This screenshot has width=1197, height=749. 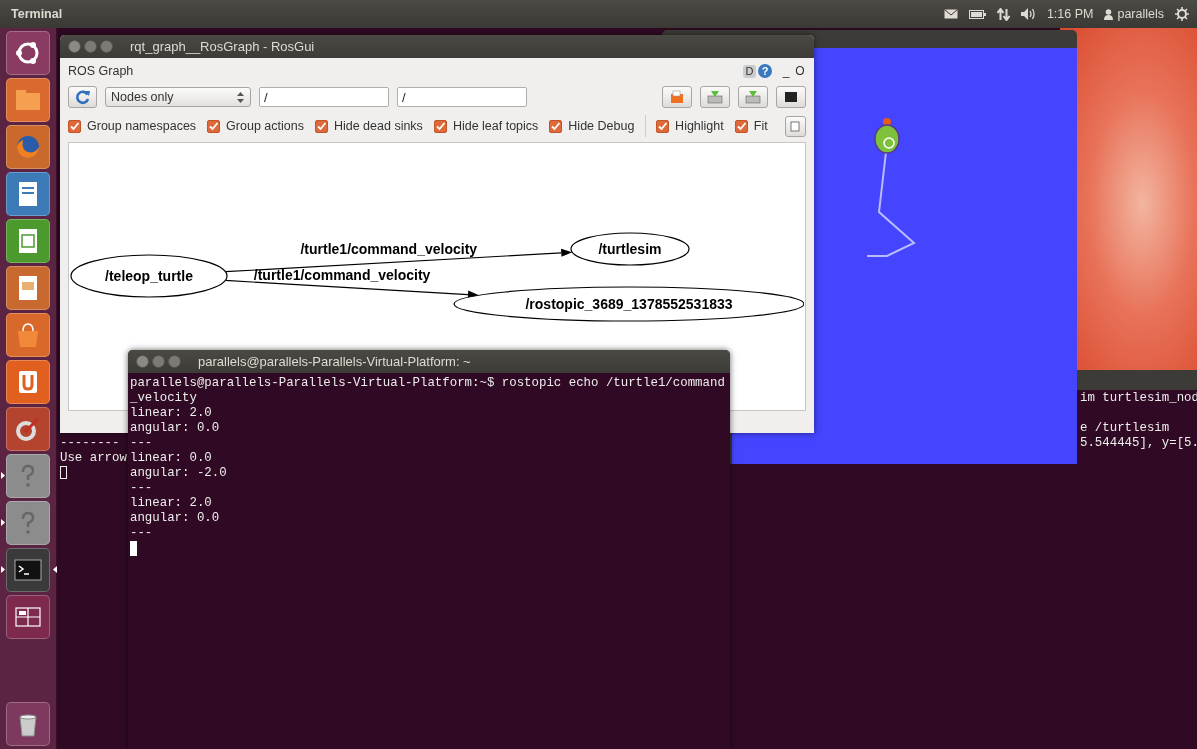 I want to click on save-dot-button, so click(x=715, y=97).